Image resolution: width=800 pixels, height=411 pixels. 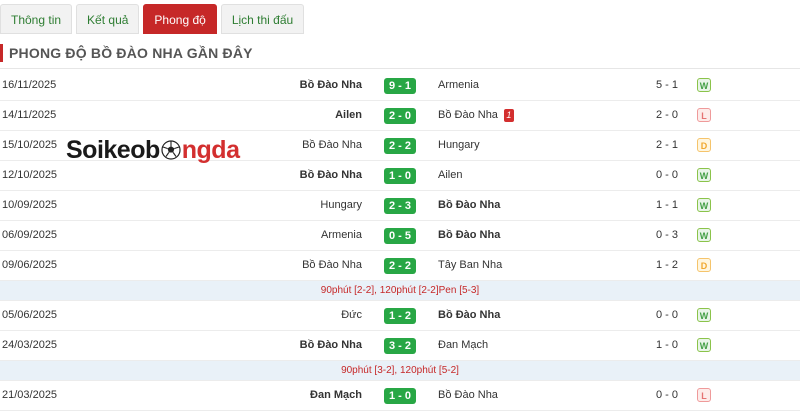 I want to click on match-row: 05/06/2025 Đức 1 - 2 Bồ Đào Nha 0 - 0 W, so click(x=400, y=316).